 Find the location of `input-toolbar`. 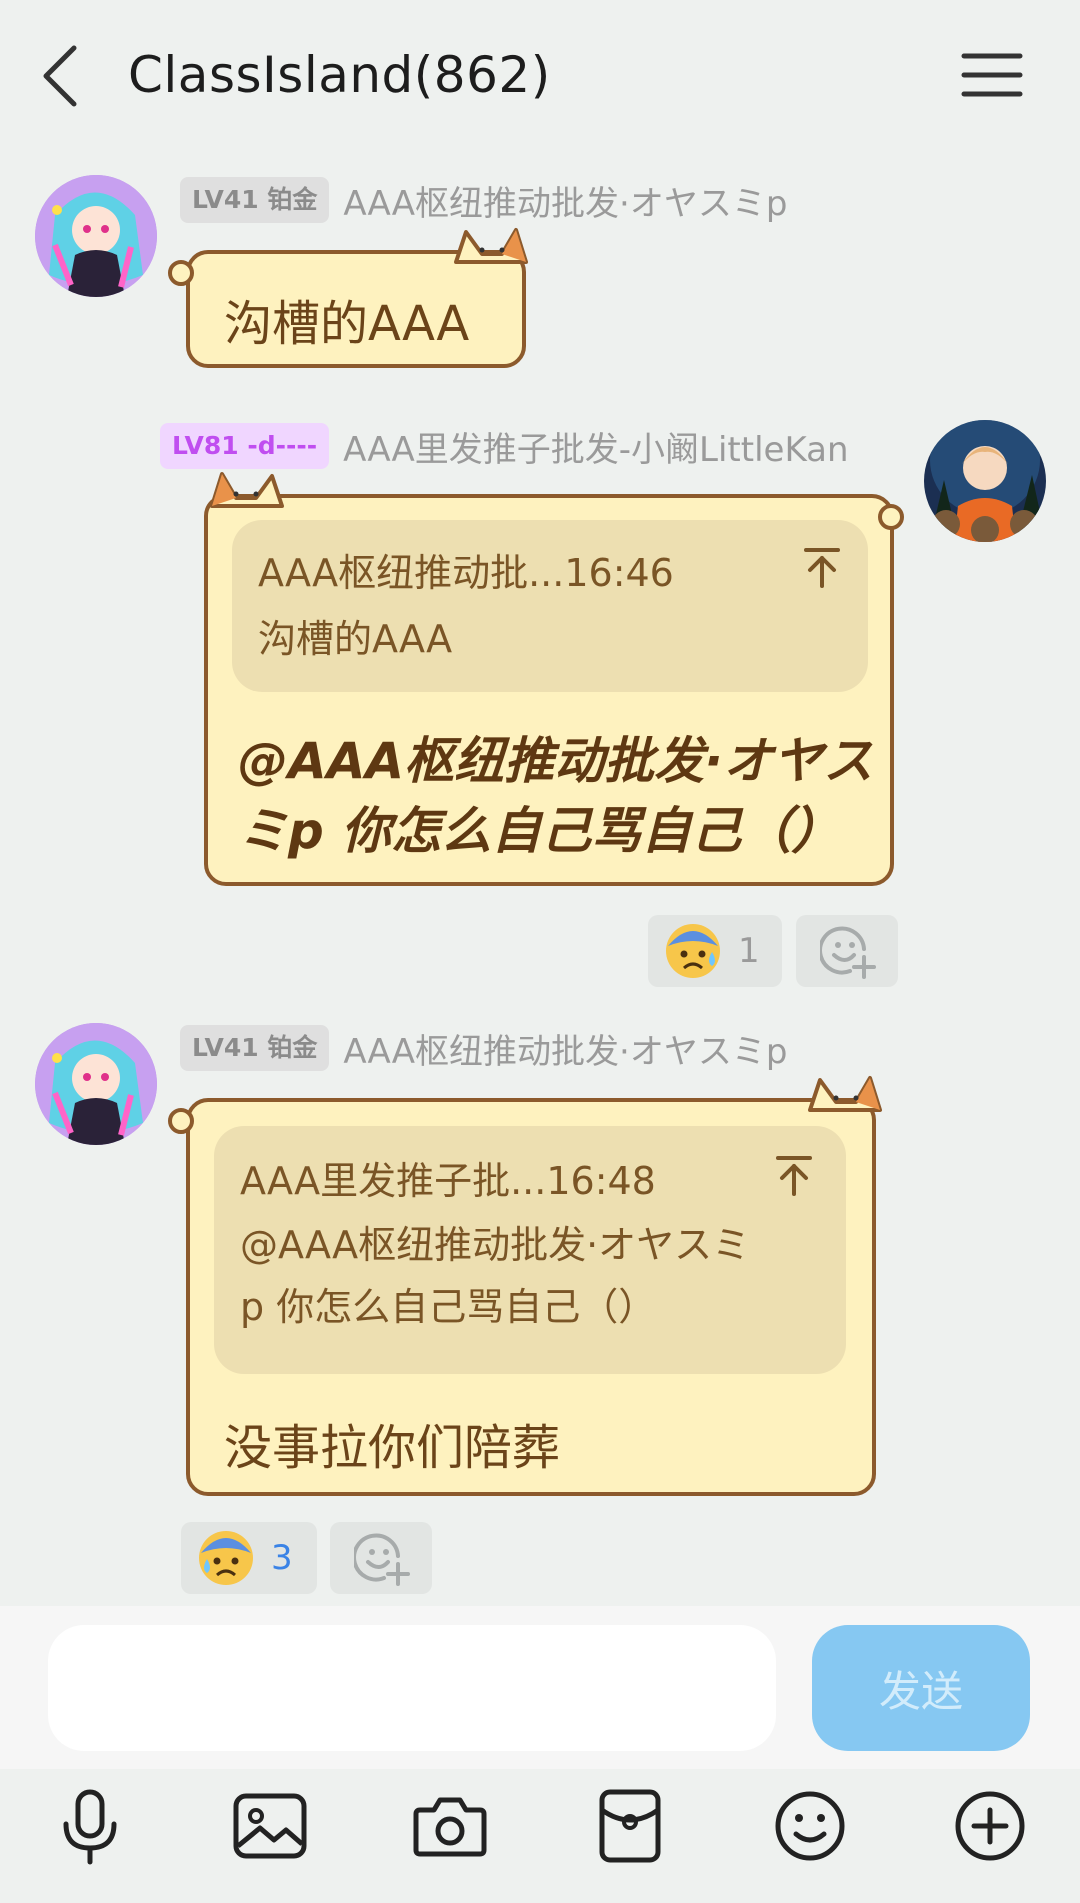

input-toolbar is located at coordinates (540, 1836).